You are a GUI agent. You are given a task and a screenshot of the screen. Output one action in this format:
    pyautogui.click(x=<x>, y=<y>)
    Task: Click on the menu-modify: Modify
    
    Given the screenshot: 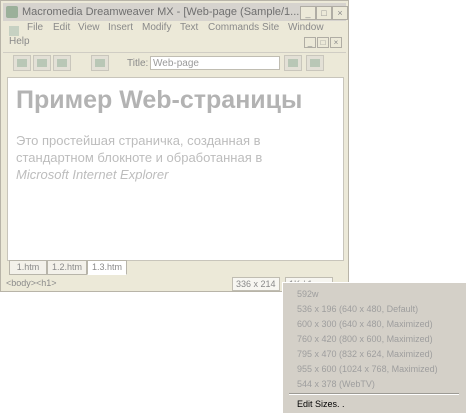 What is the action you would take?
    pyautogui.click(x=156, y=27)
    